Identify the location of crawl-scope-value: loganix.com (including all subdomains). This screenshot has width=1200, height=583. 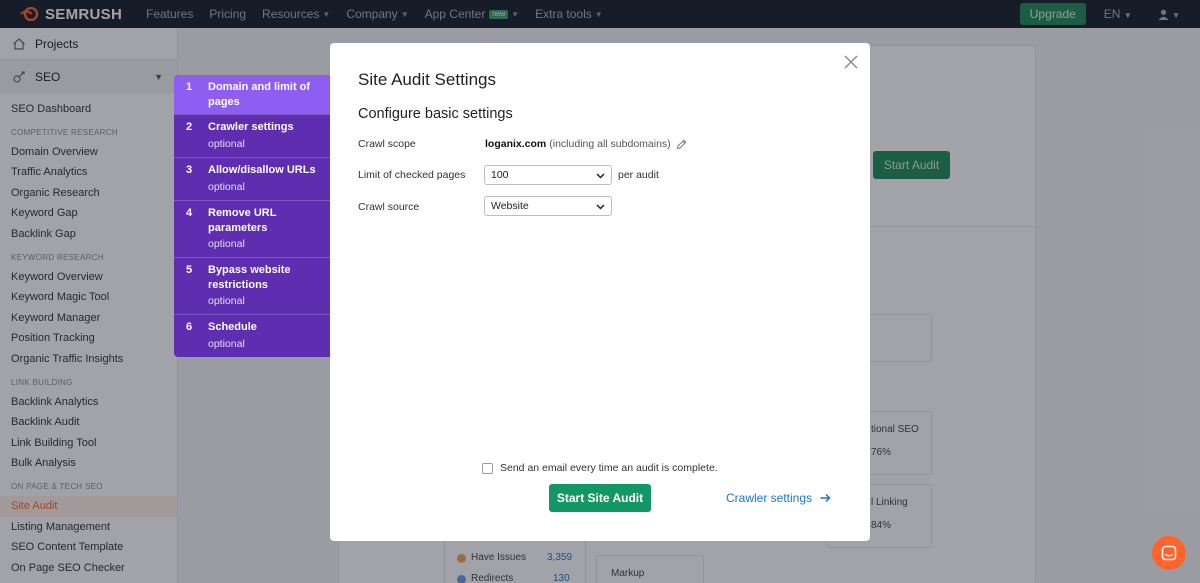
(586, 144).